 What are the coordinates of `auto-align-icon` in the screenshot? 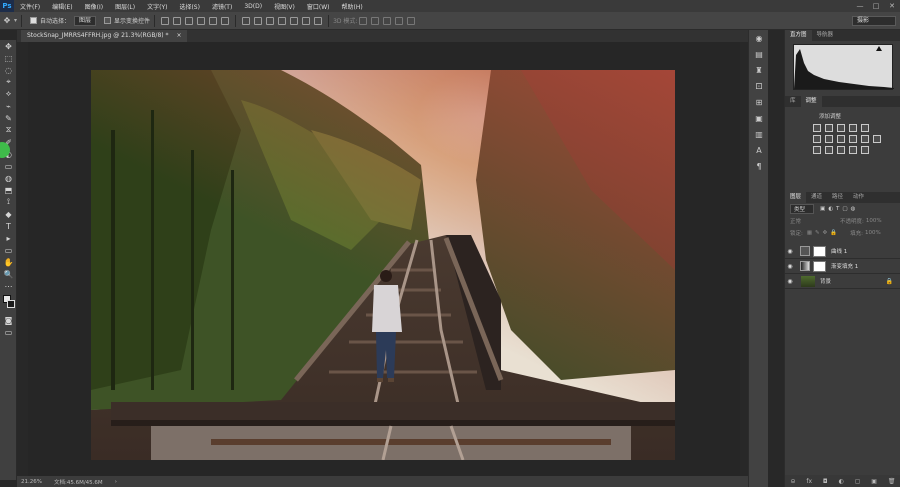 It's located at (318, 20).